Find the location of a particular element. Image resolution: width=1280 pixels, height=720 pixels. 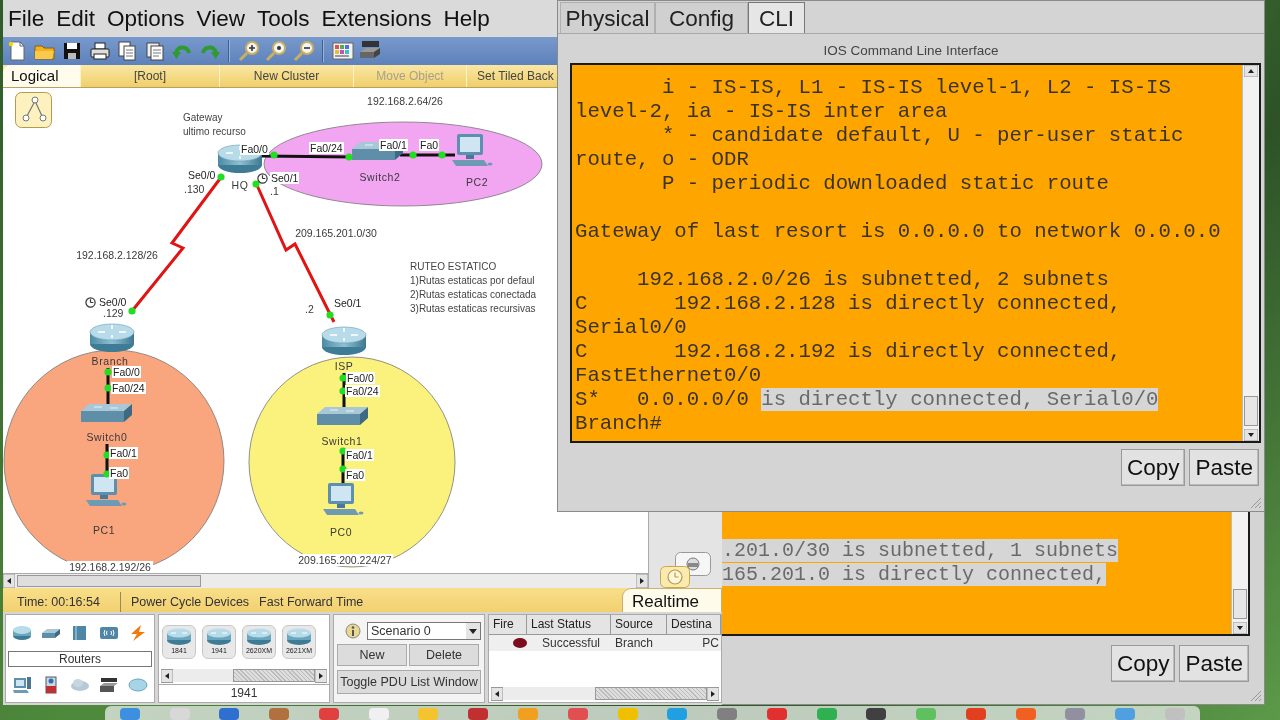

status-action: Fast Forward Time is located at coordinates (311, 602).